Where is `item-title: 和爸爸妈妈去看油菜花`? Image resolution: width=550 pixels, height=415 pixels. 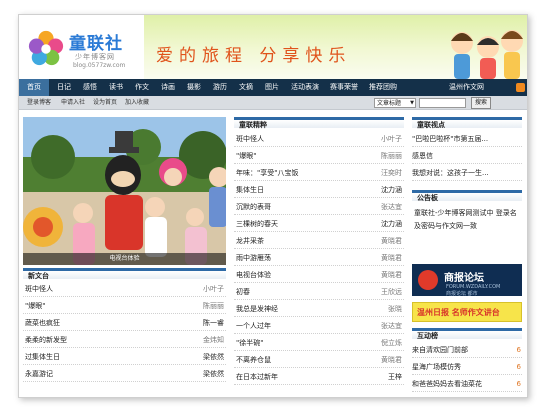
item-title: 和爸爸妈妈去看油菜花 is located at coordinates (447, 384).